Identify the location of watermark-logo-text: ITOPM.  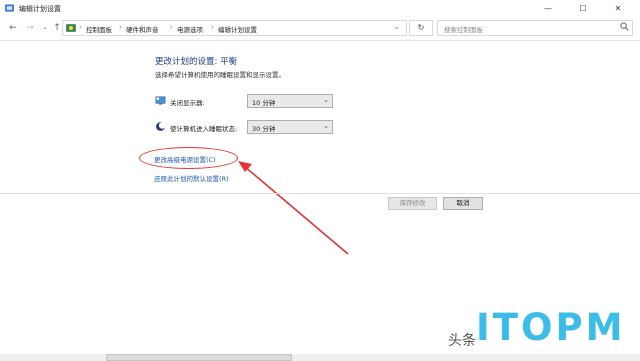
(551, 327).